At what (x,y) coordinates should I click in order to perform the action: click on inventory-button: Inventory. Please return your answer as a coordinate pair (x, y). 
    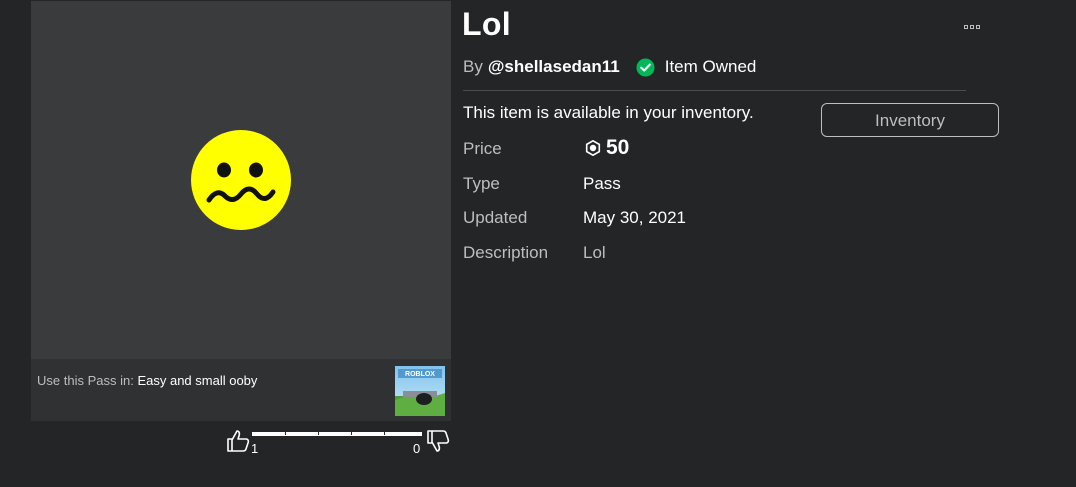
    Looking at the image, I should click on (910, 120).